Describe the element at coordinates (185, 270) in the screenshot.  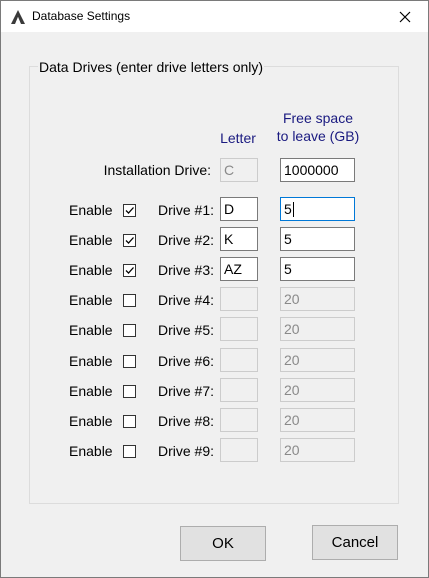
I see `drive-label: Drive #3:` at that location.